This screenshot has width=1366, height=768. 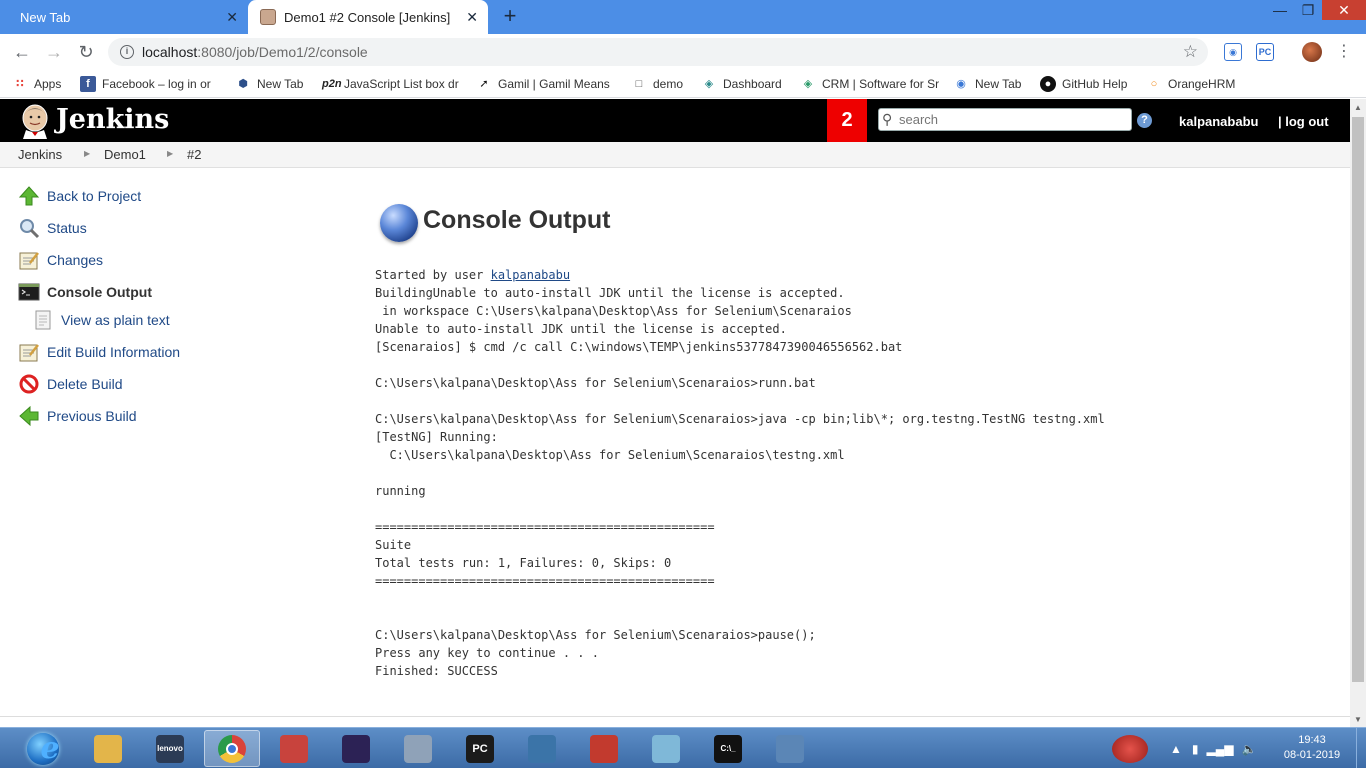 What do you see at coordinates (542, 84) in the screenshot?
I see `bookmark-gamil: ➚ Gamil | Gamil Means` at bounding box center [542, 84].